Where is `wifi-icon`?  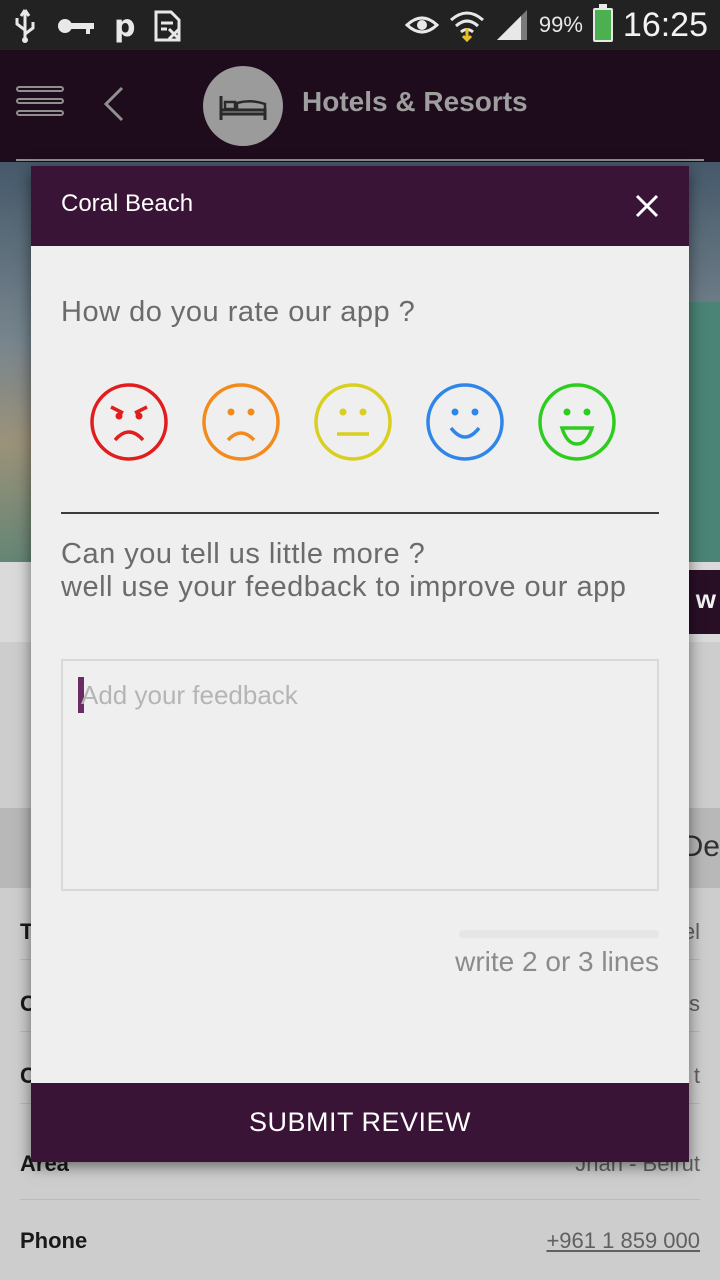
wifi-icon is located at coordinates (466, 26).